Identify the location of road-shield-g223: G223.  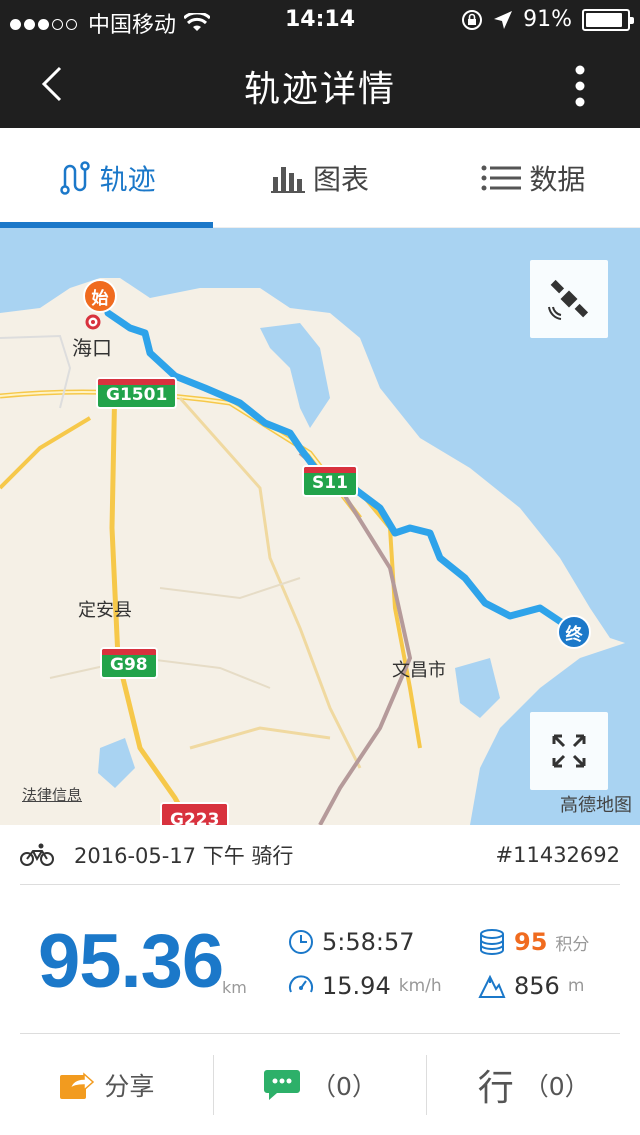
(195, 813).